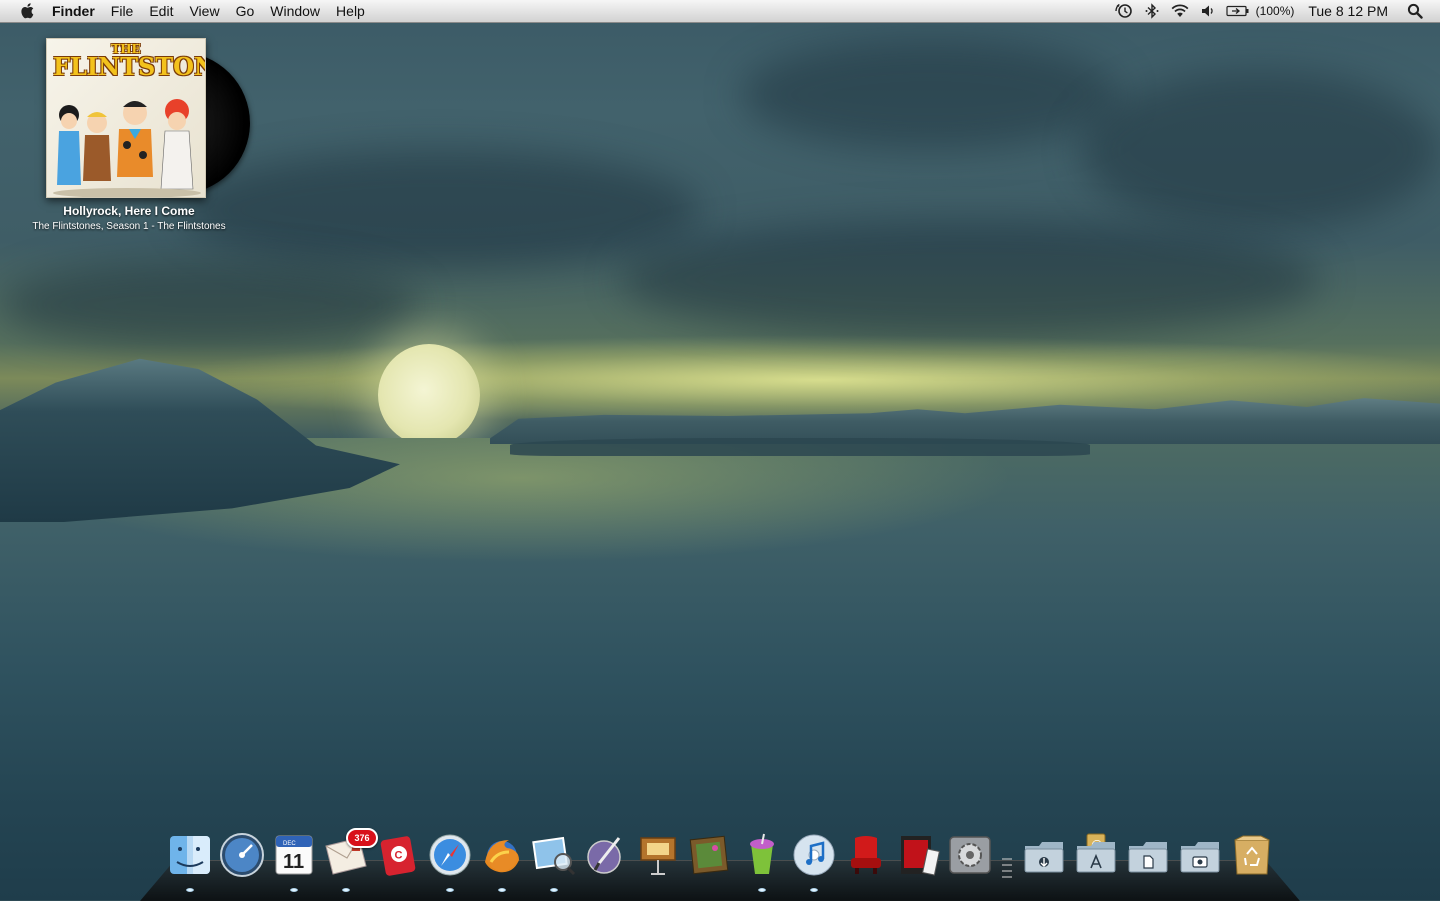  I want to click on menu-clock: Tue 8 12 PM, so click(1348, 11).